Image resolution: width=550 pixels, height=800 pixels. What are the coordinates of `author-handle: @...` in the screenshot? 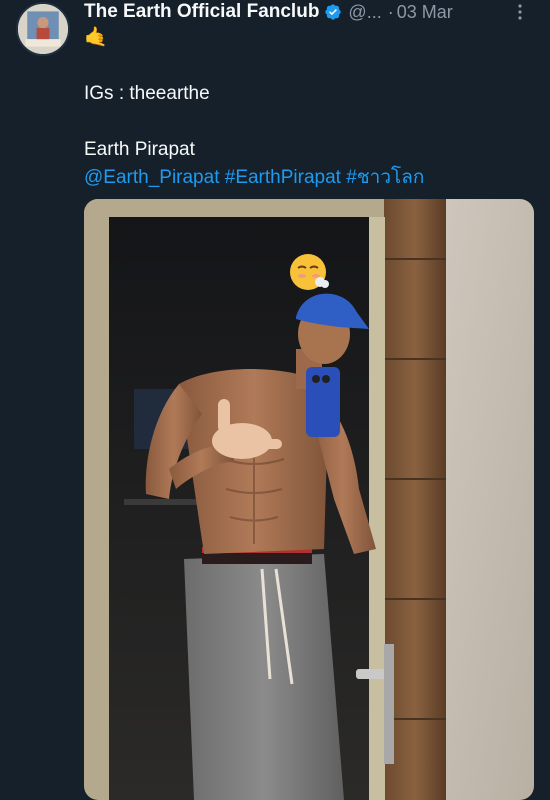 It's located at (364, 12).